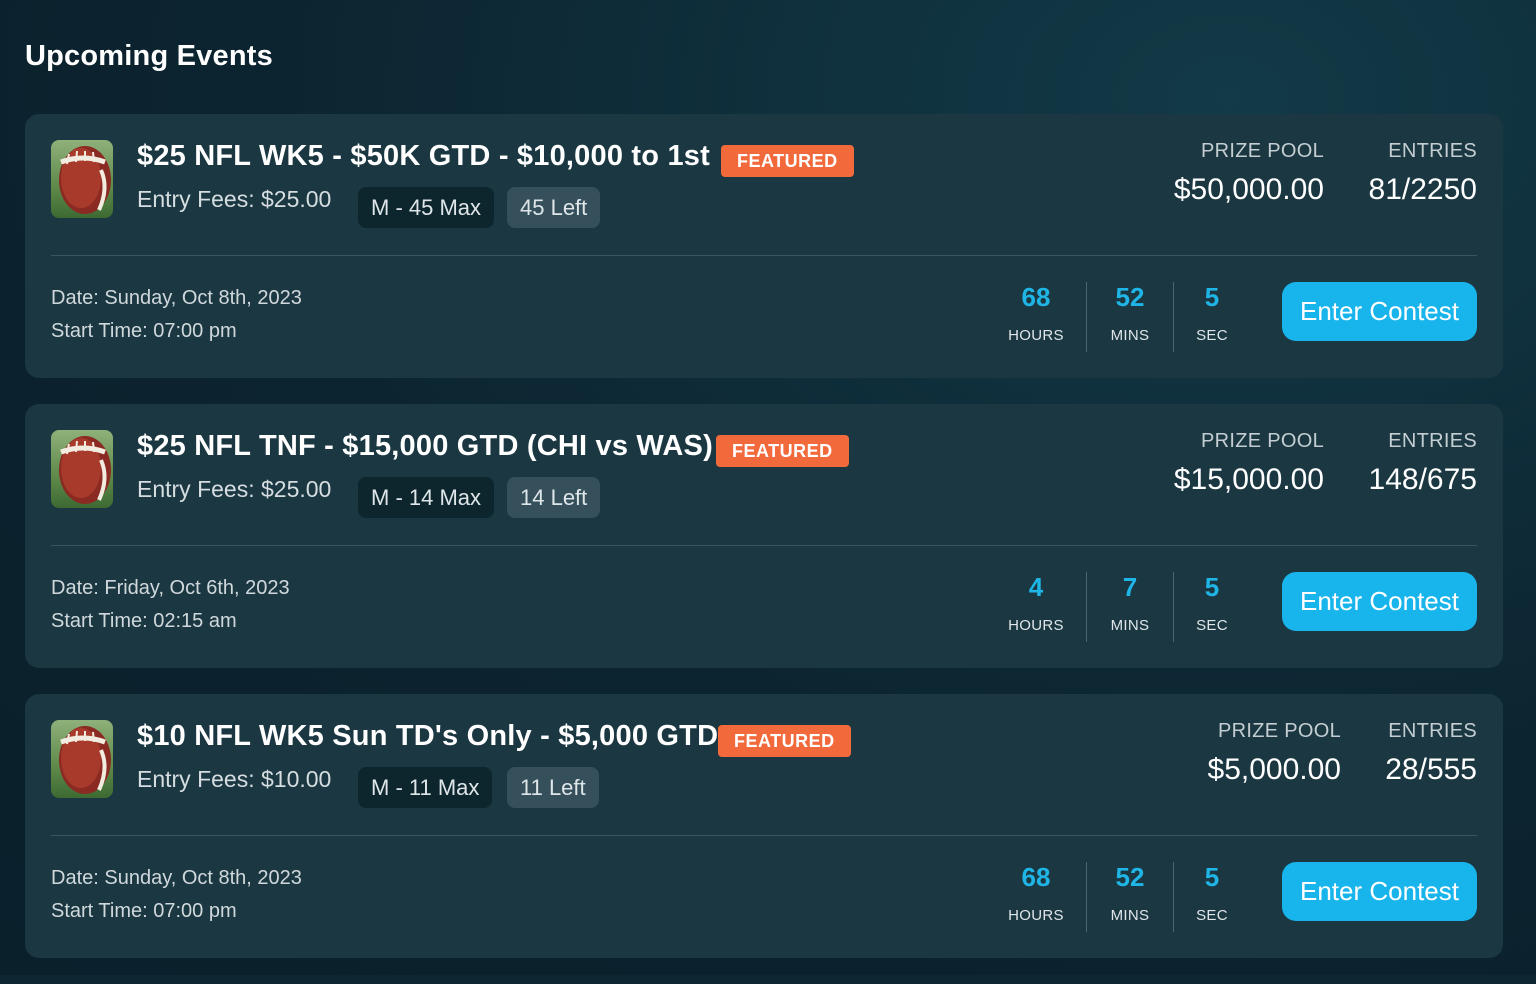  What do you see at coordinates (234, 779) in the screenshot?
I see `entry-fee: Entry Fees: $10.00` at bounding box center [234, 779].